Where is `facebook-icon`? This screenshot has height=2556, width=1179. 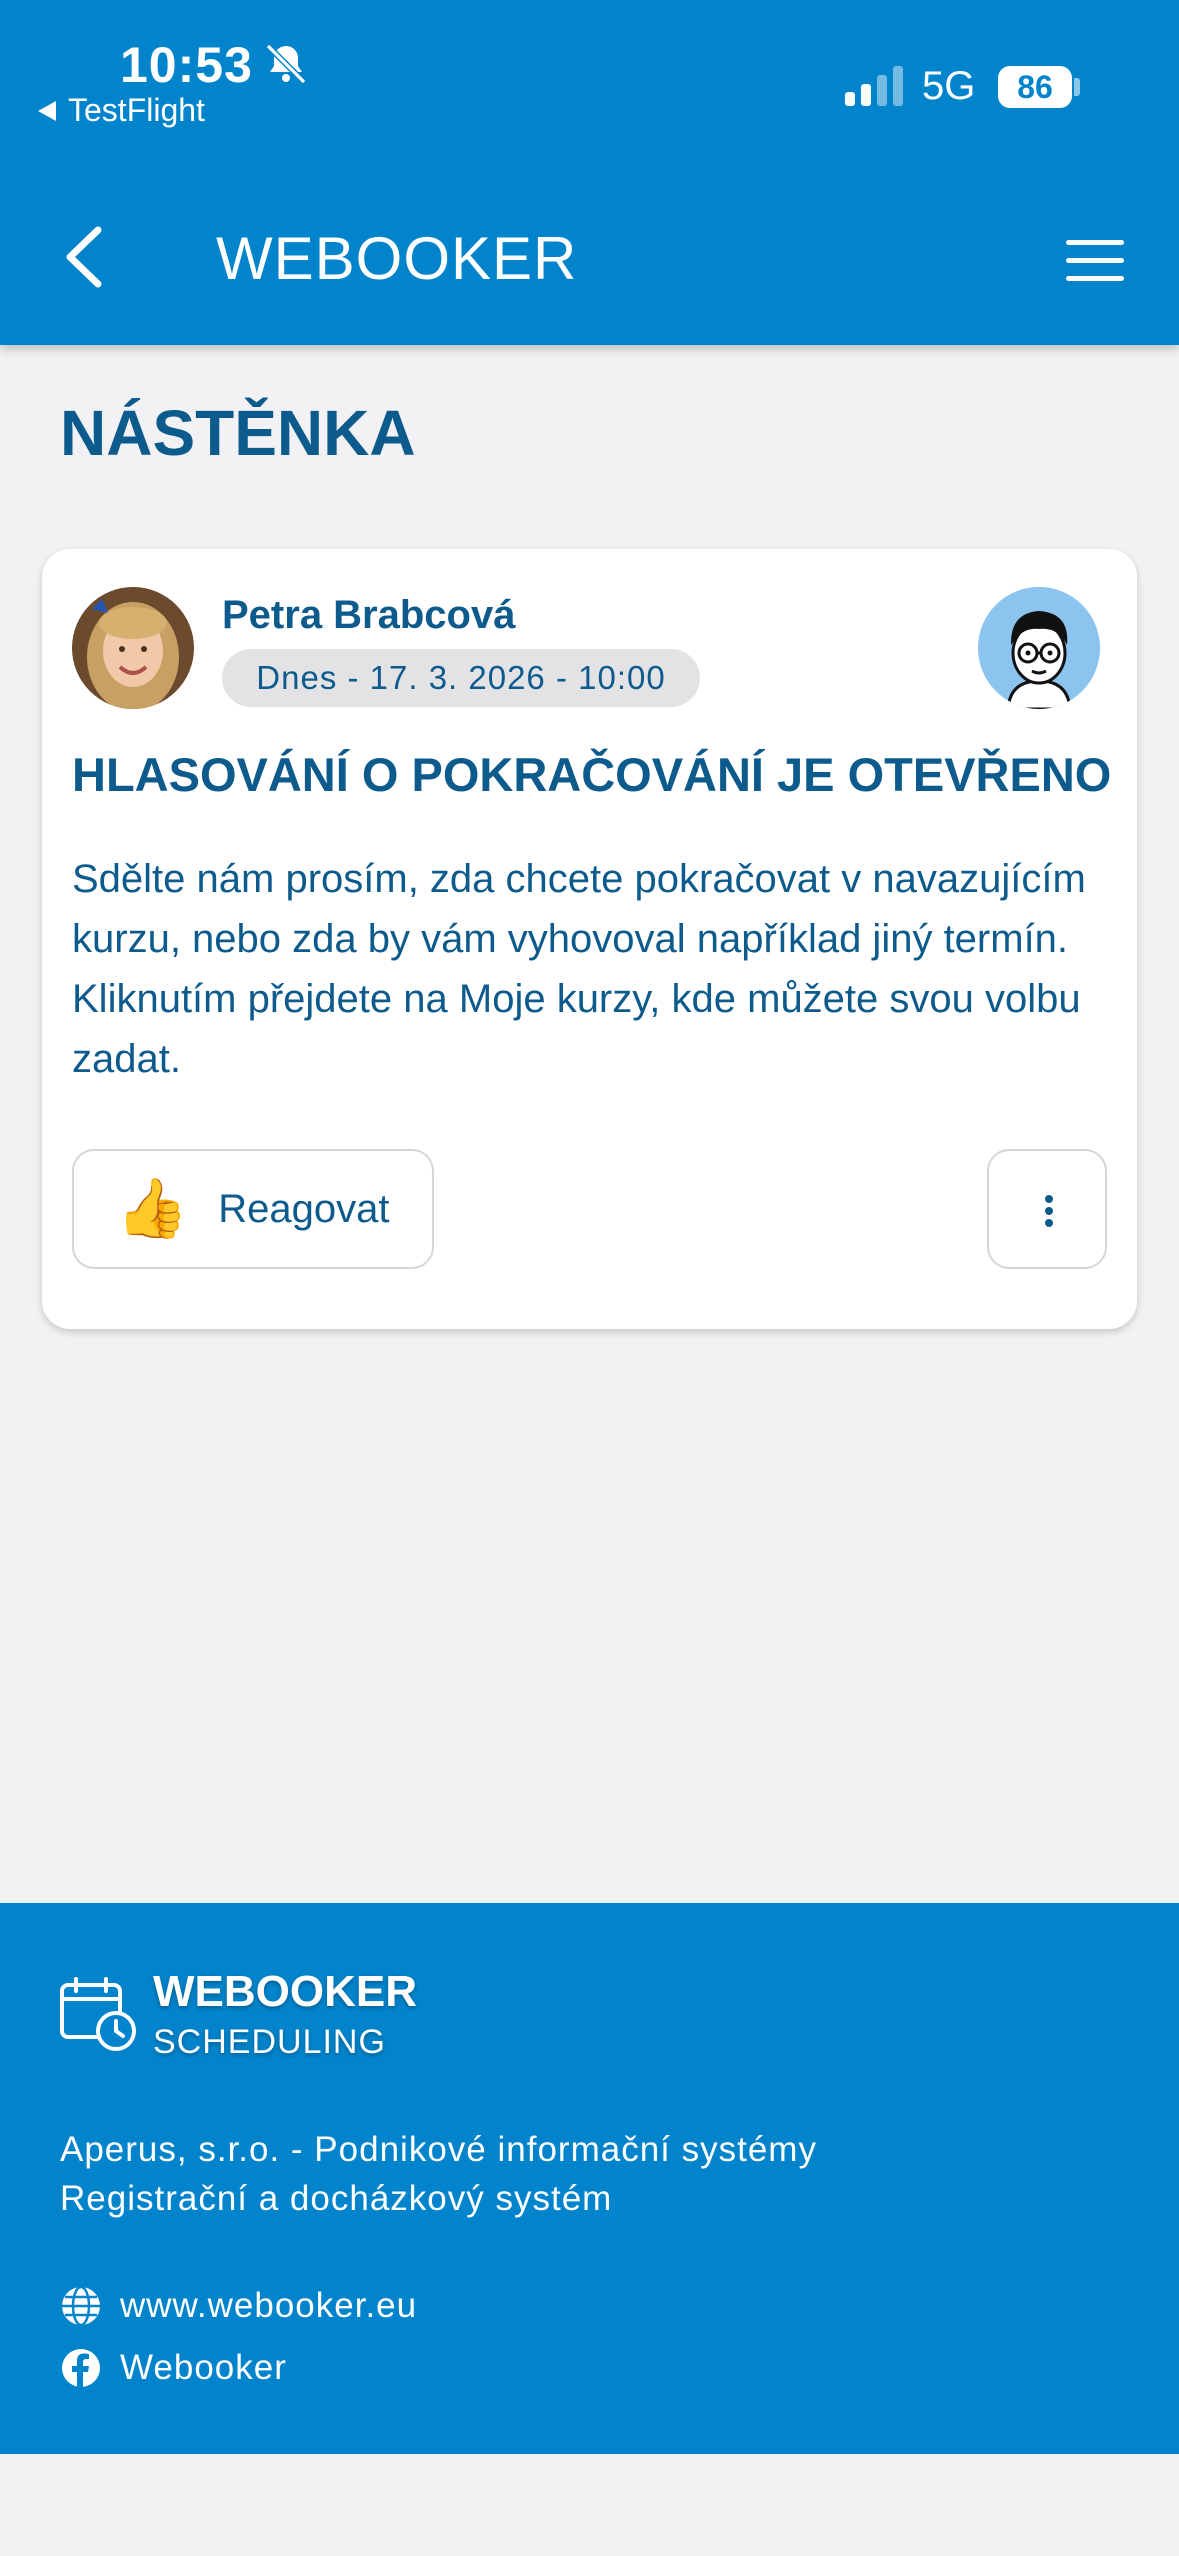
facebook-icon is located at coordinates (81, 2368).